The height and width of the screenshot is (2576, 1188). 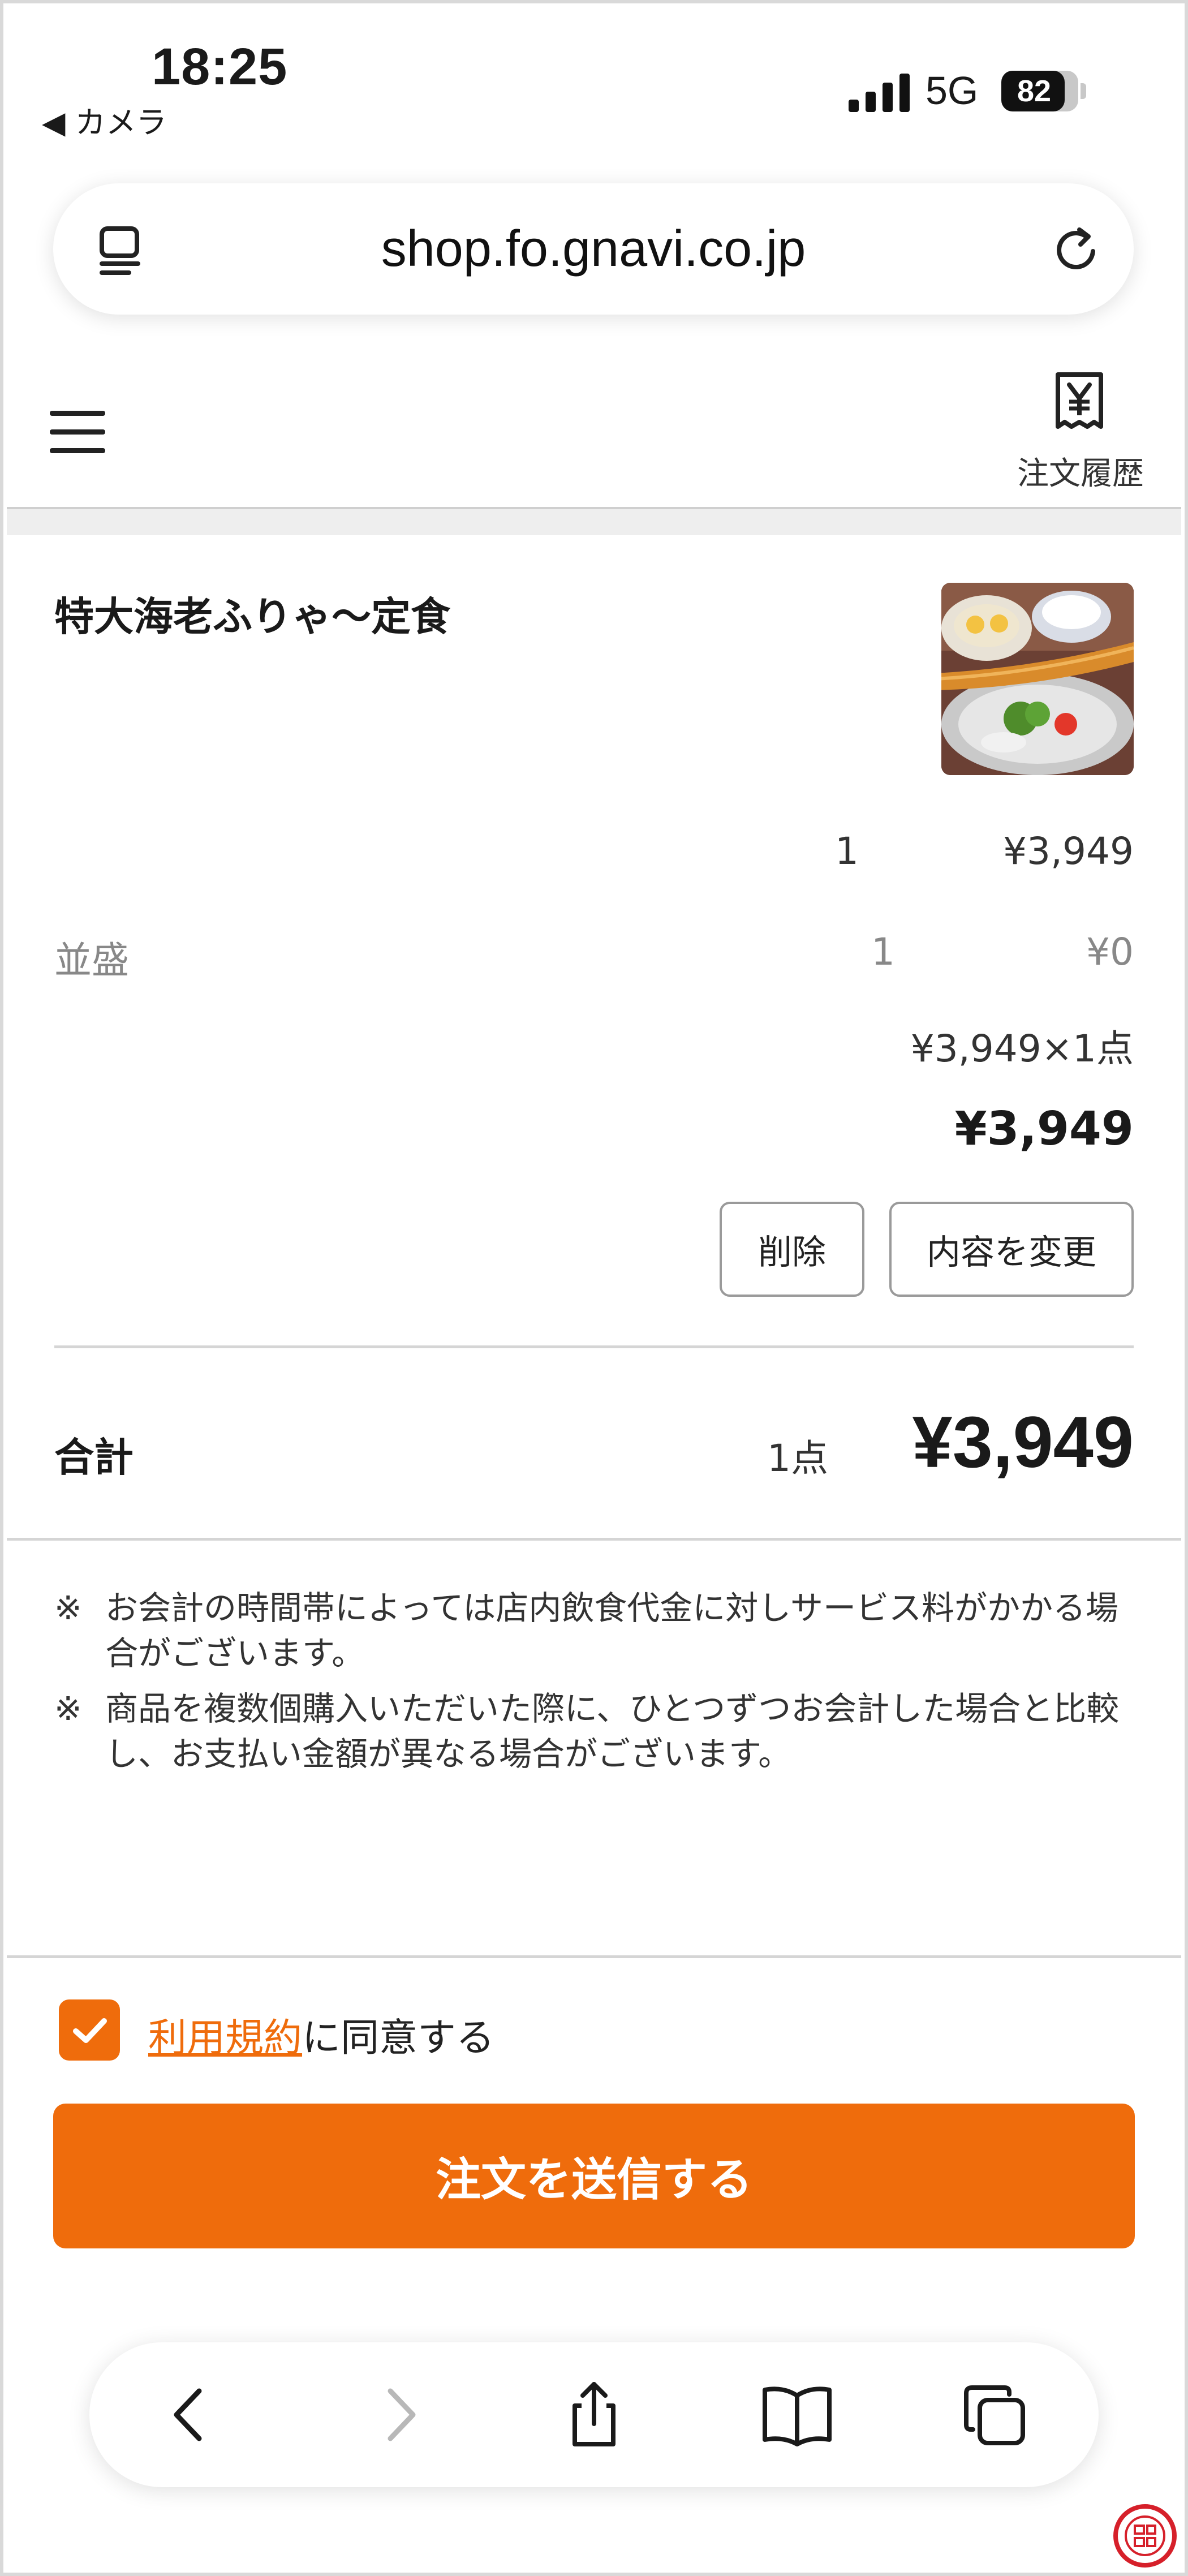 What do you see at coordinates (792, 1249) in the screenshot?
I see `delete-button: 削除` at bounding box center [792, 1249].